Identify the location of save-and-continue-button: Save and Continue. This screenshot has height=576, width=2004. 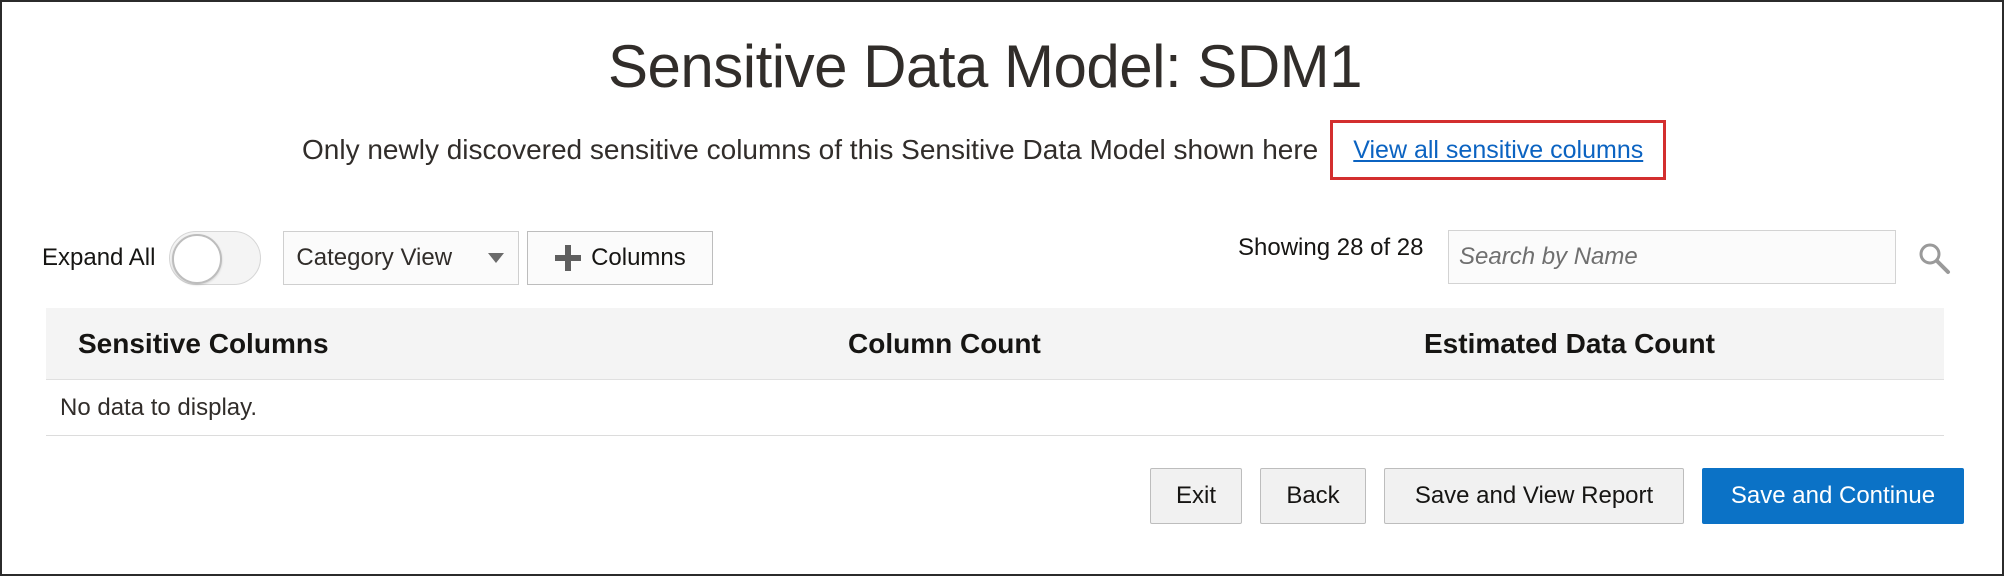
(1833, 496).